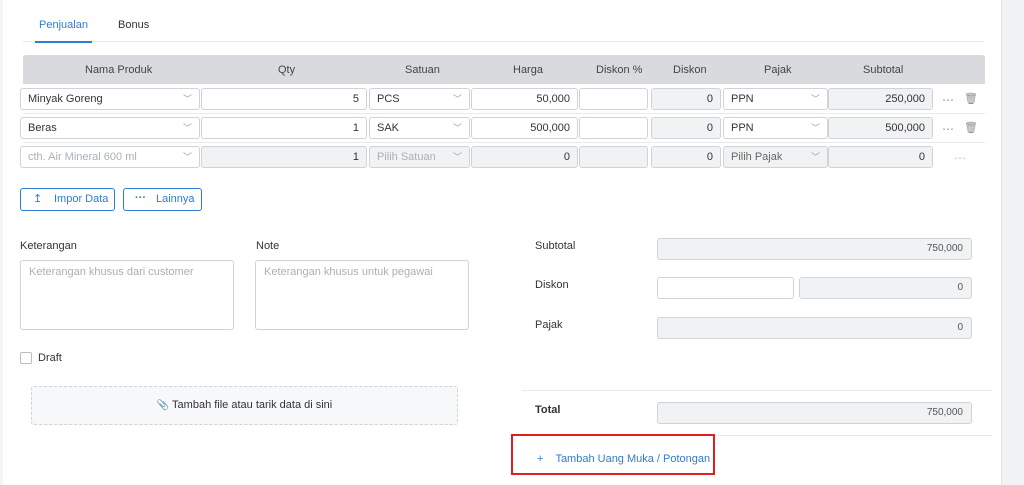 Image resolution: width=1024 pixels, height=485 pixels. I want to click on col-price: Harga, so click(528, 70).